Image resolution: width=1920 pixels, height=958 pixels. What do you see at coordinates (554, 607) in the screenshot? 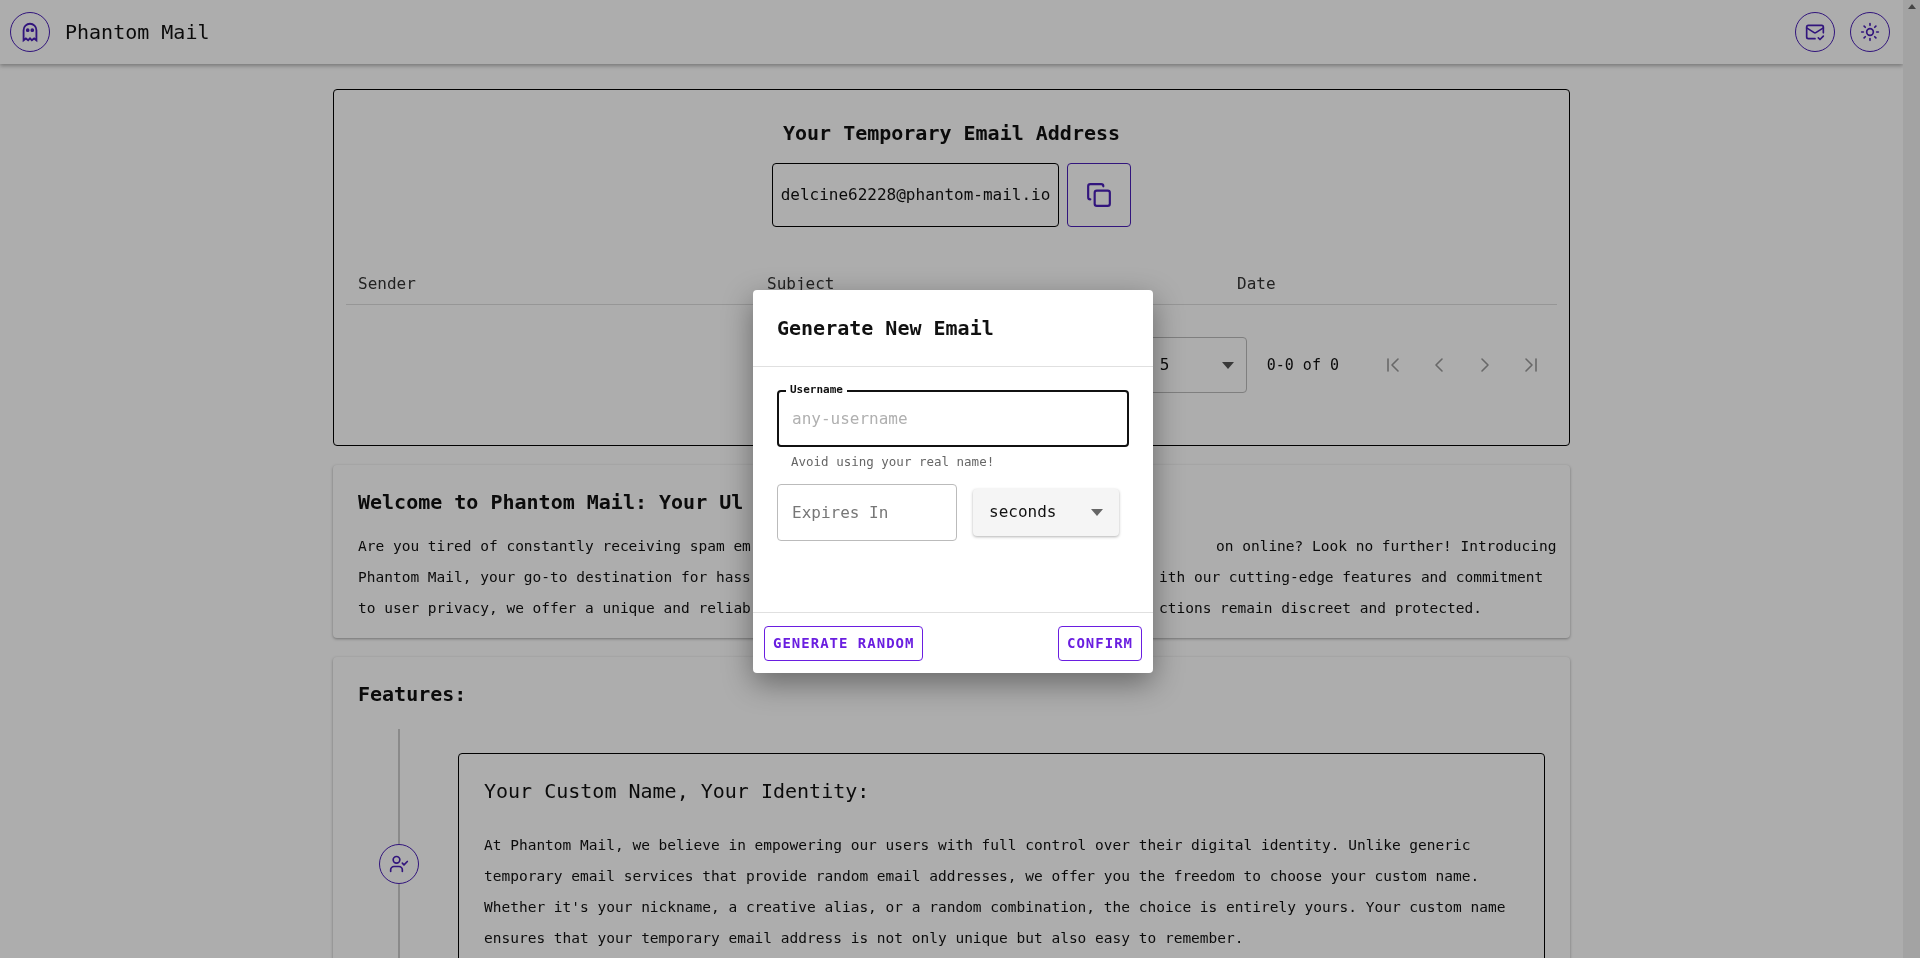
I see `welcome-paragraph-text: to user privacy, we offer a unique and reliab` at bounding box center [554, 607].